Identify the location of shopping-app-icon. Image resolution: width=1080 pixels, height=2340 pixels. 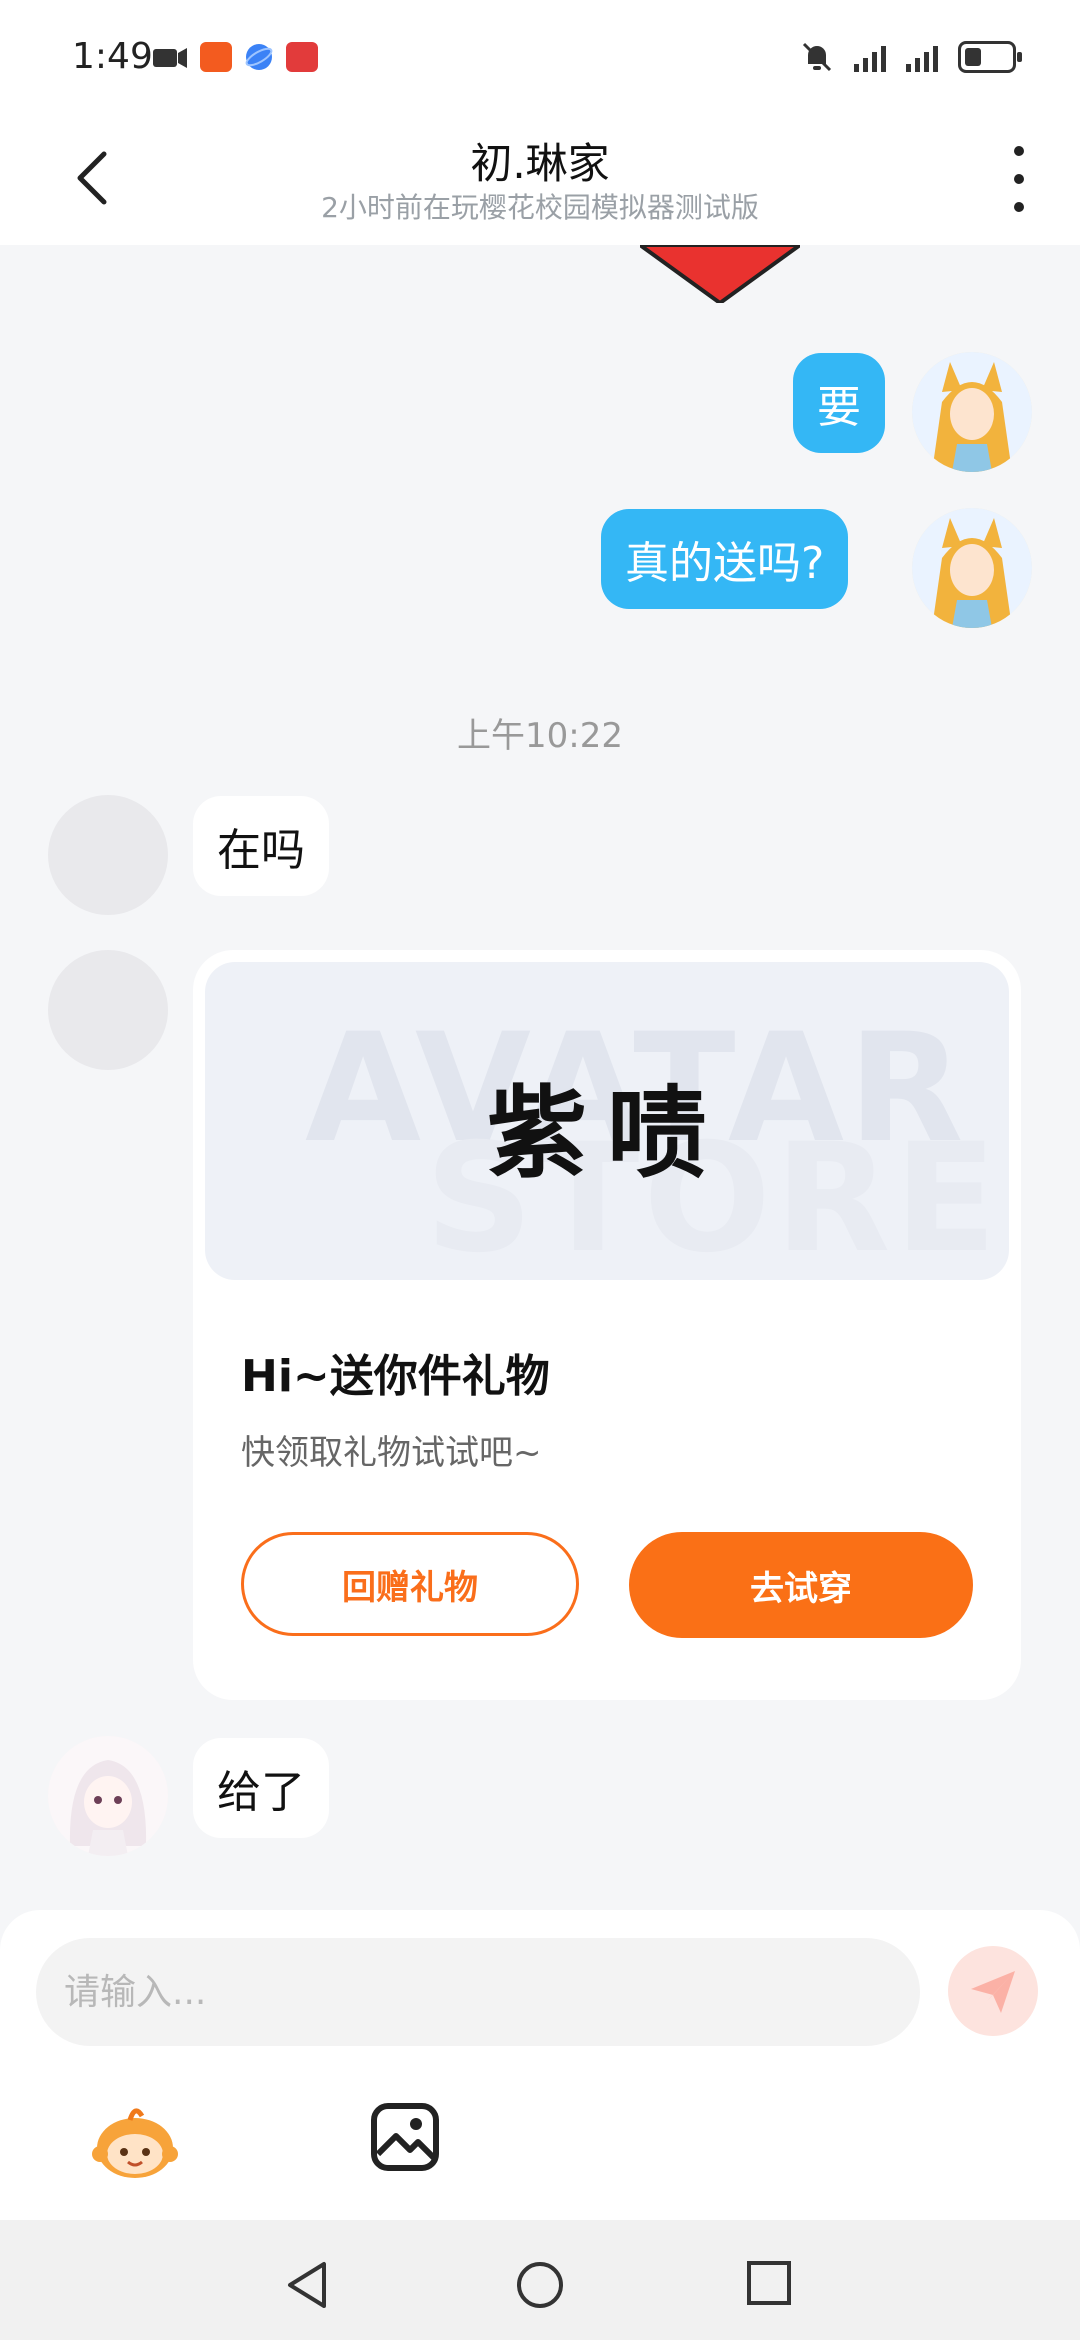
(302, 57).